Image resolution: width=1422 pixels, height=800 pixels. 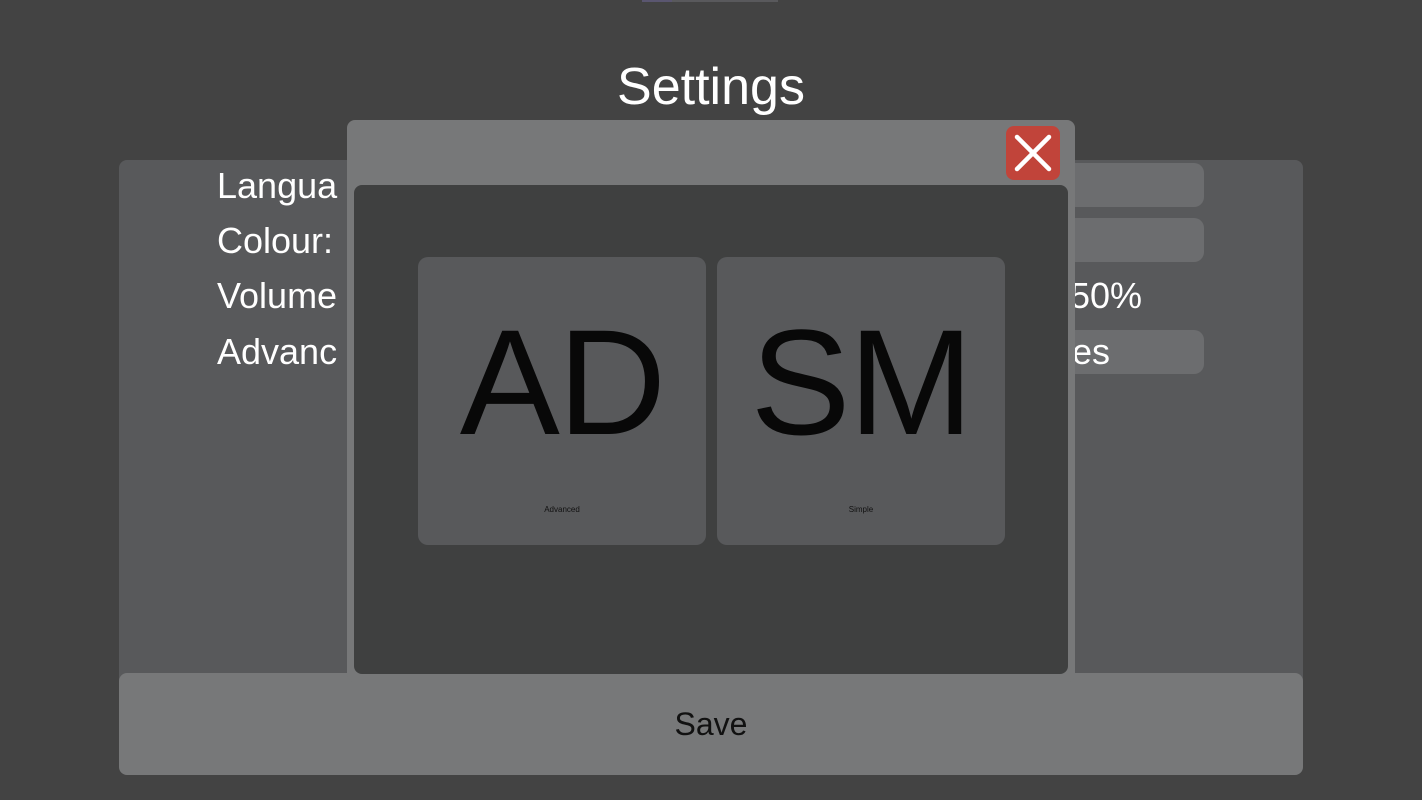 I want to click on save-button: Save, so click(x=711, y=724).